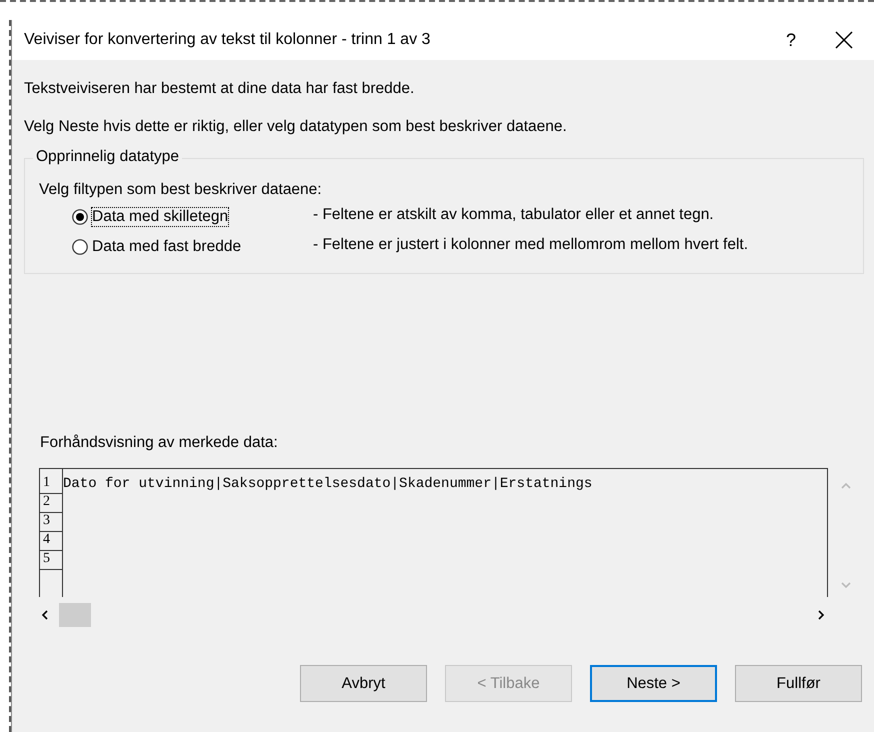 This screenshot has width=874, height=732. What do you see at coordinates (107, 157) in the screenshot?
I see `group-legend: Opprinnelig datatype` at bounding box center [107, 157].